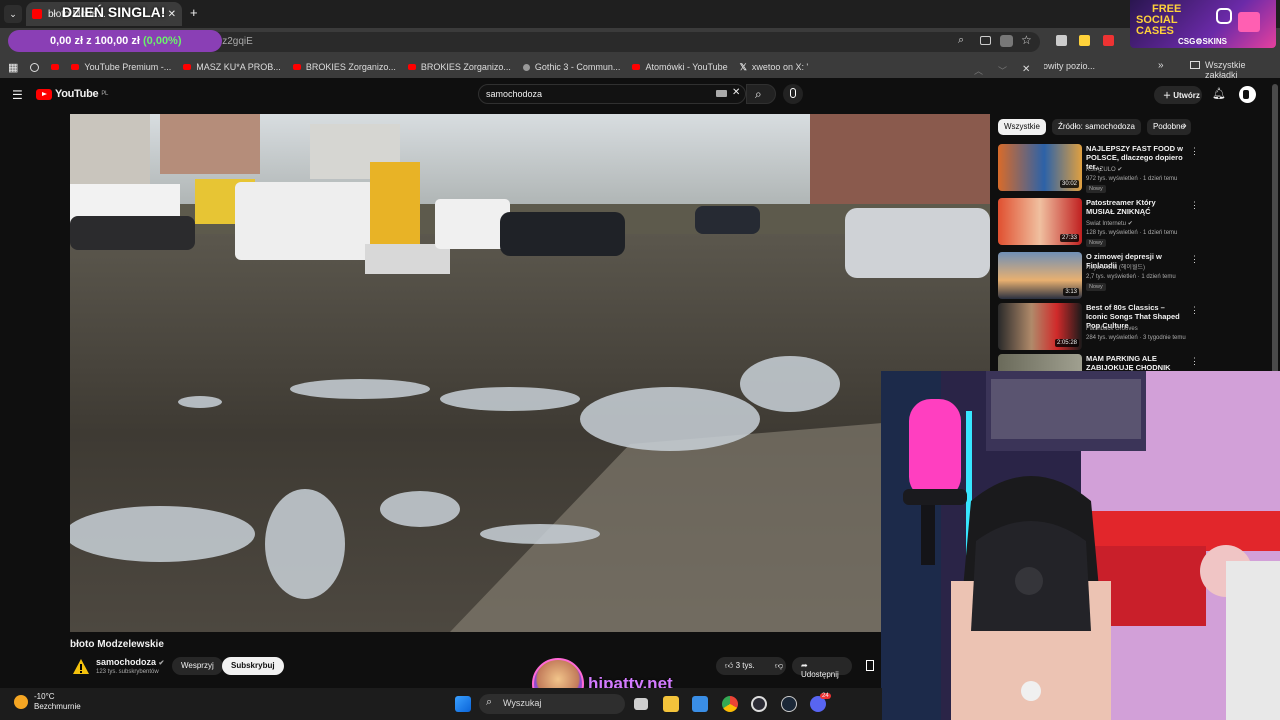 This screenshot has height=720, width=1280. What do you see at coordinates (194, 13) in the screenshot?
I see `new-tab-button: +` at bounding box center [194, 13].